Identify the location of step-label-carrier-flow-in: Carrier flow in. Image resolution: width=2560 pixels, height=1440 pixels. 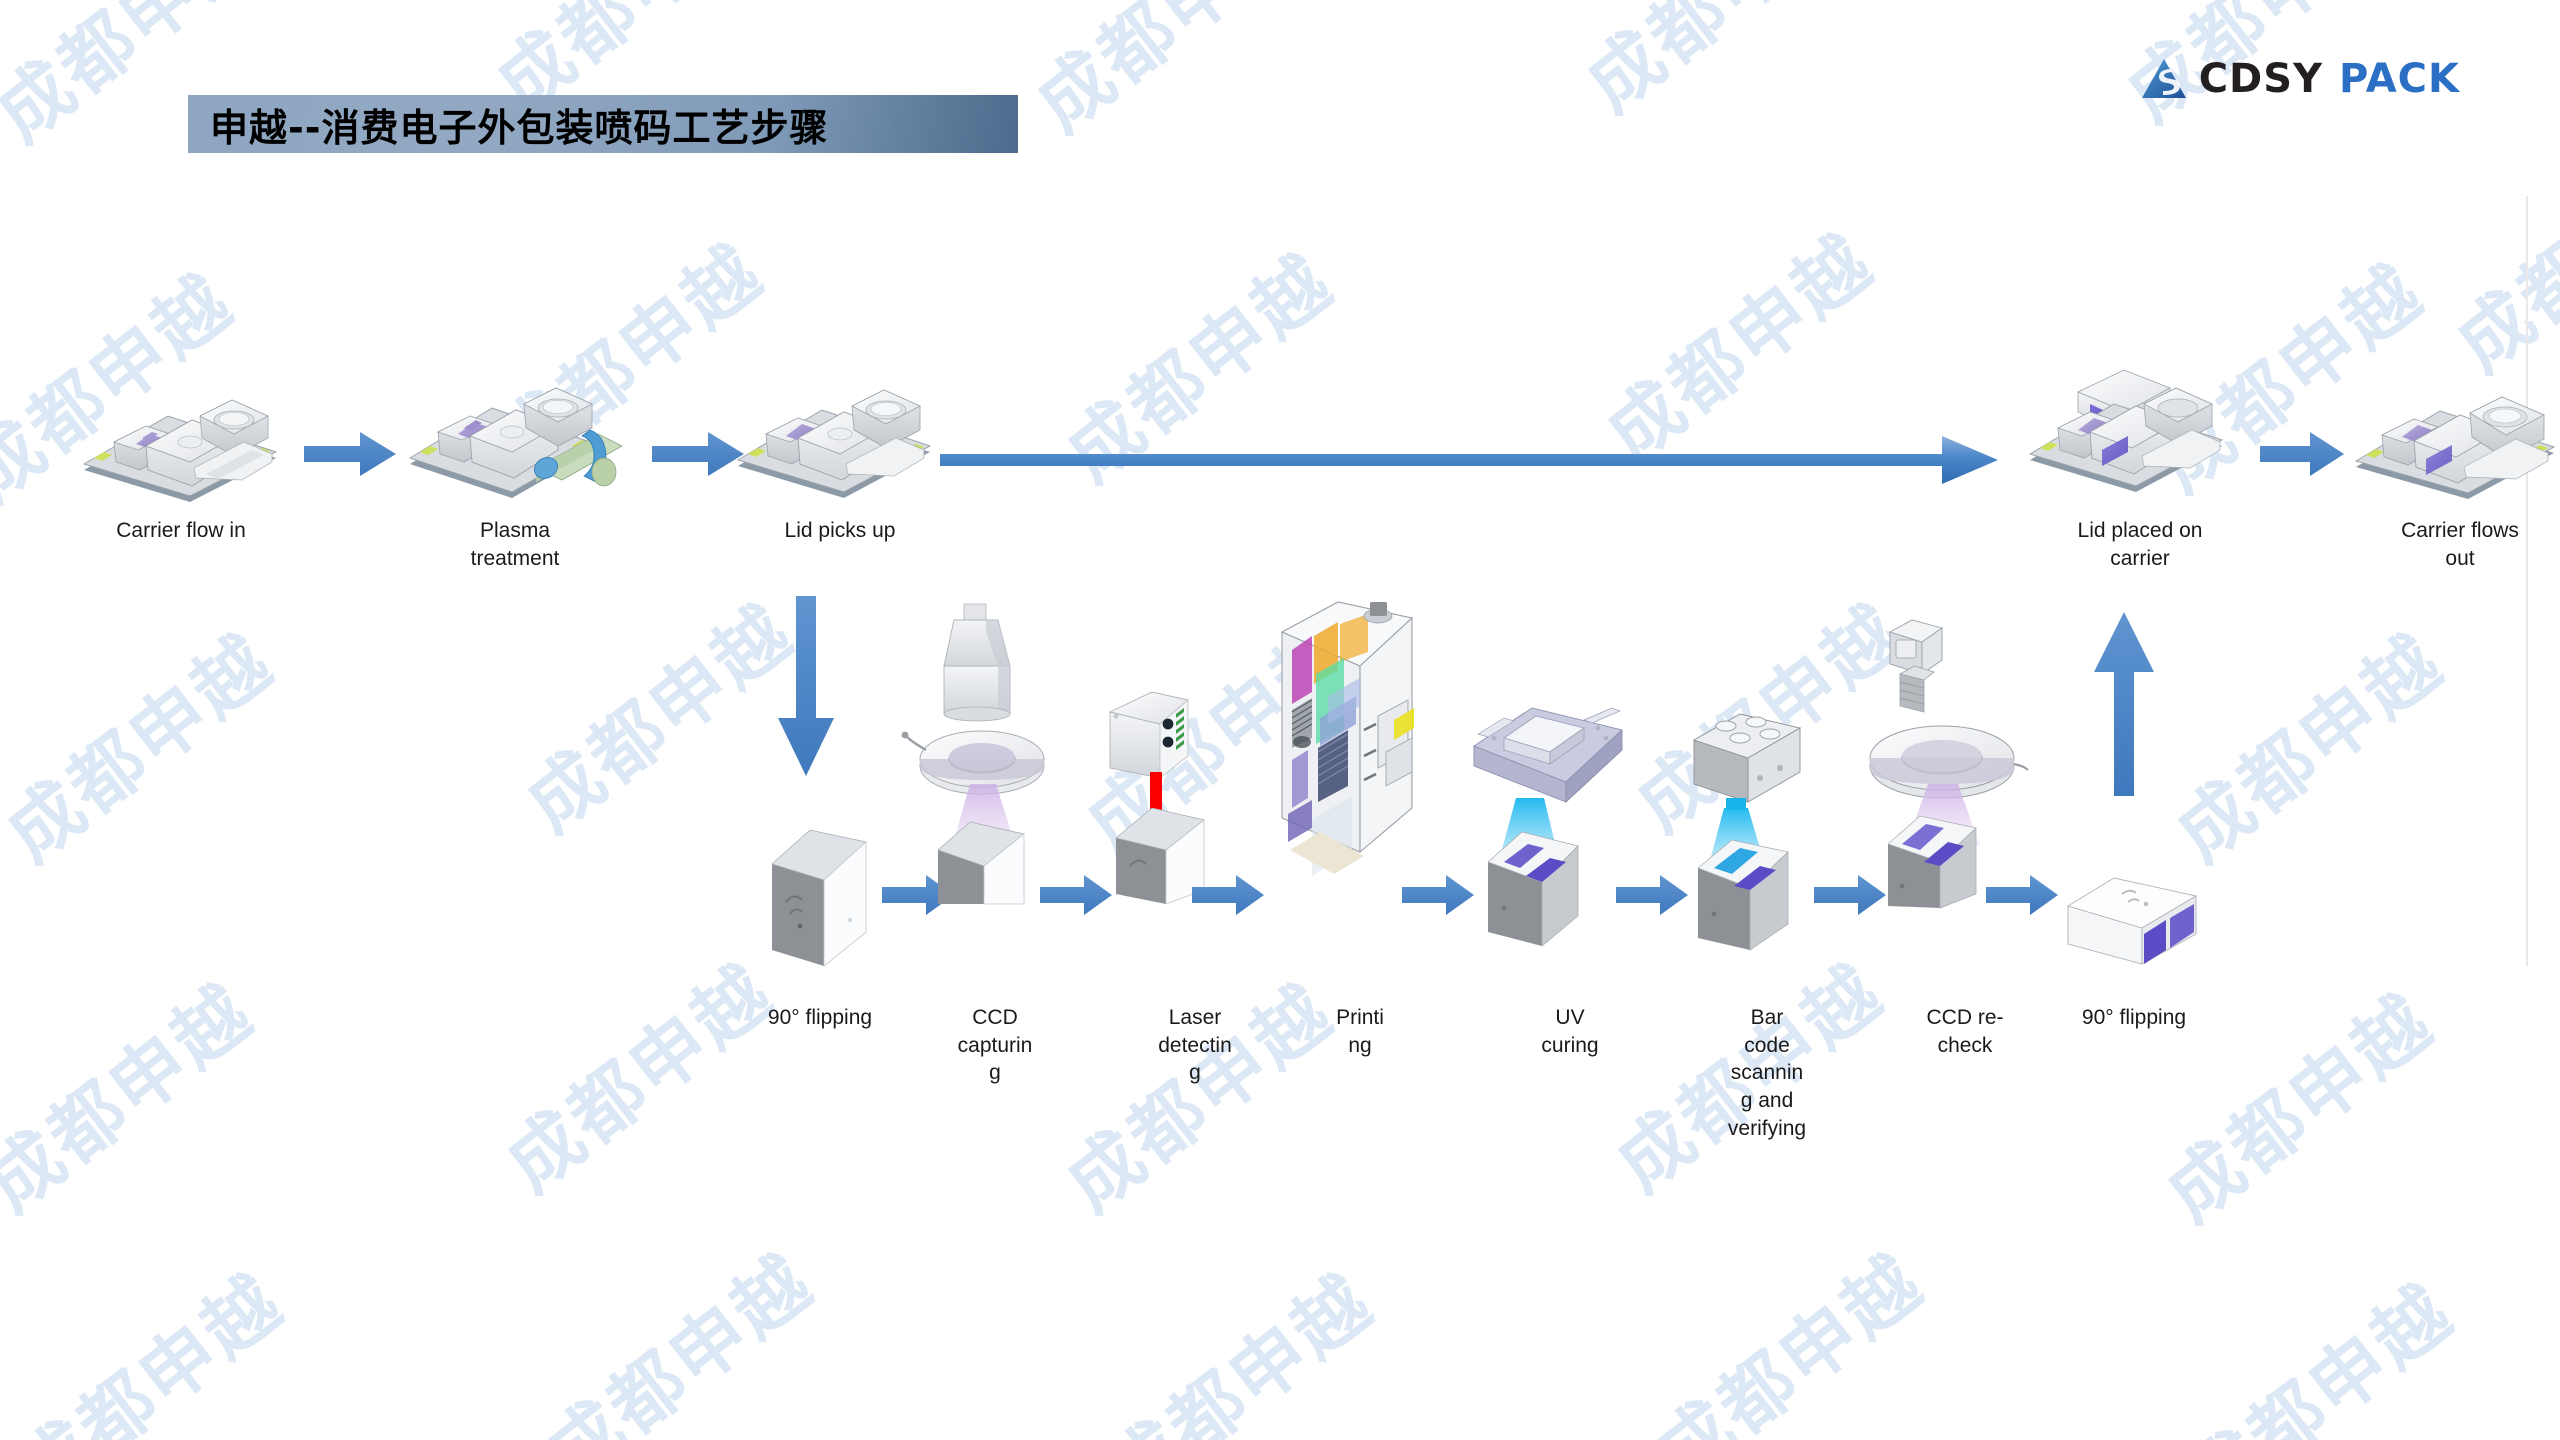
(181, 530).